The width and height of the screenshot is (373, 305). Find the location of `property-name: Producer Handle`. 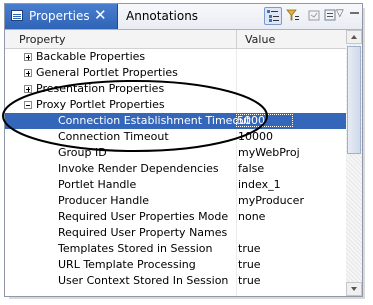

property-name: Producer Handle is located at coordinates (104, 200).